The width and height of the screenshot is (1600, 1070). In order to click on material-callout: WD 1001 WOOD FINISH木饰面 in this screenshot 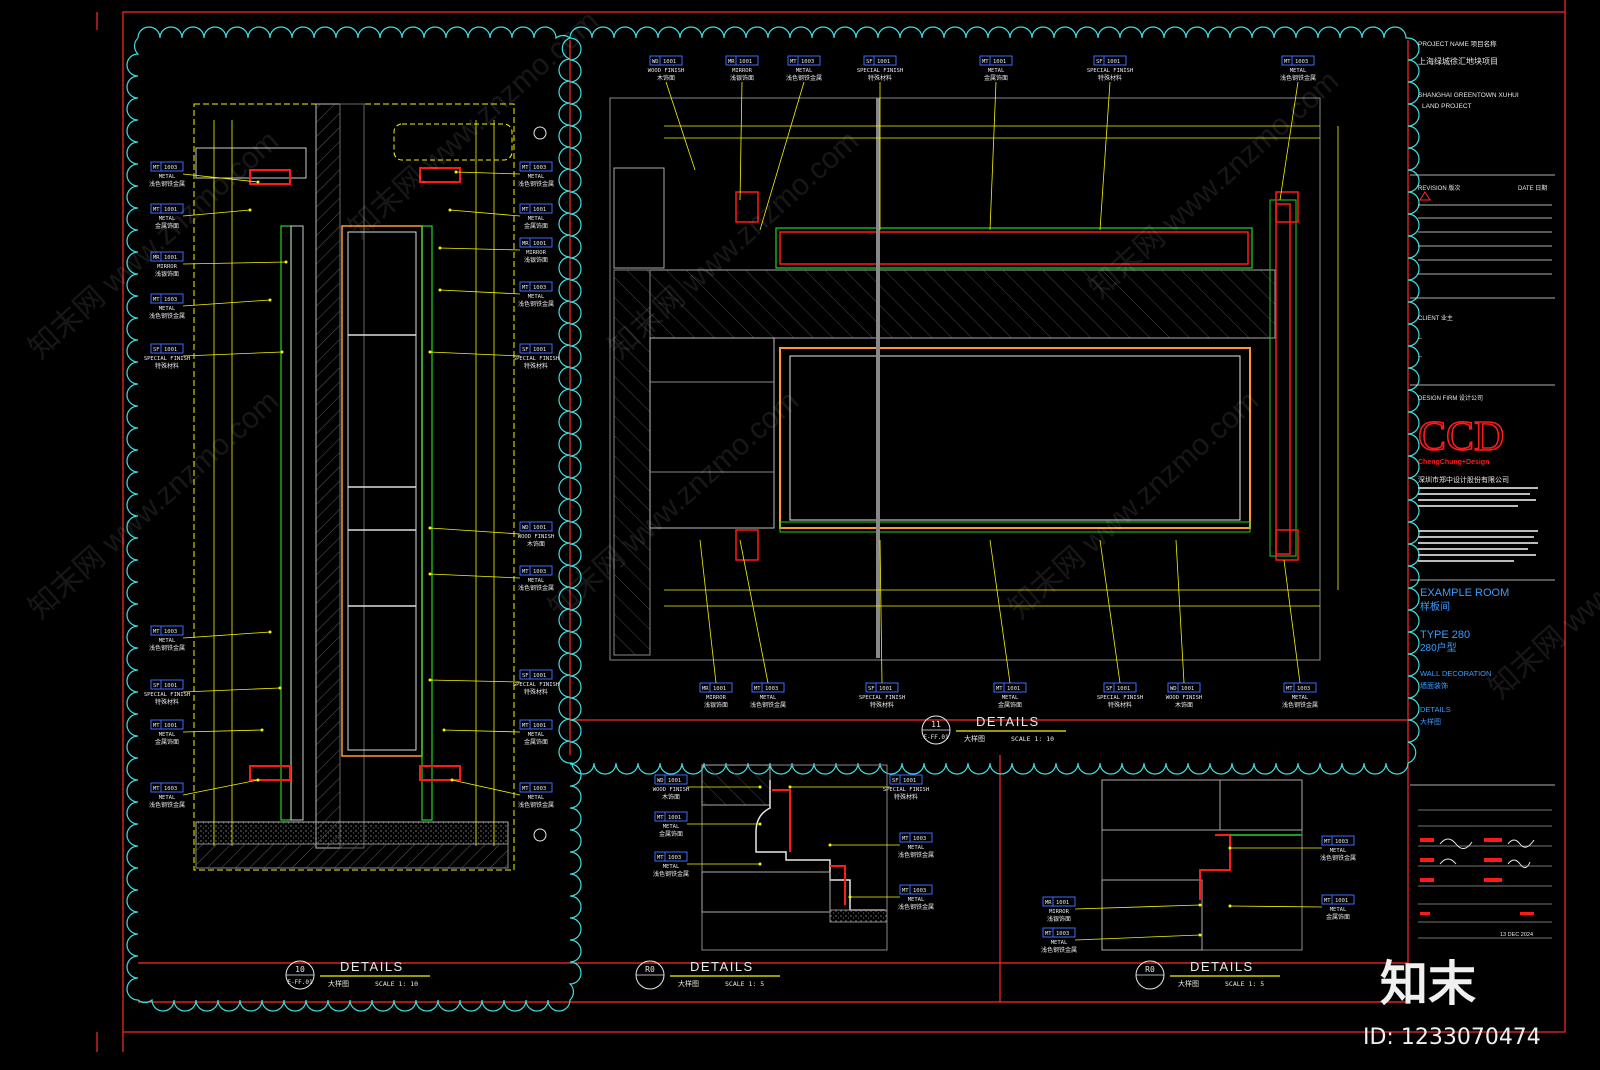, I will do `click(491, 534)`.